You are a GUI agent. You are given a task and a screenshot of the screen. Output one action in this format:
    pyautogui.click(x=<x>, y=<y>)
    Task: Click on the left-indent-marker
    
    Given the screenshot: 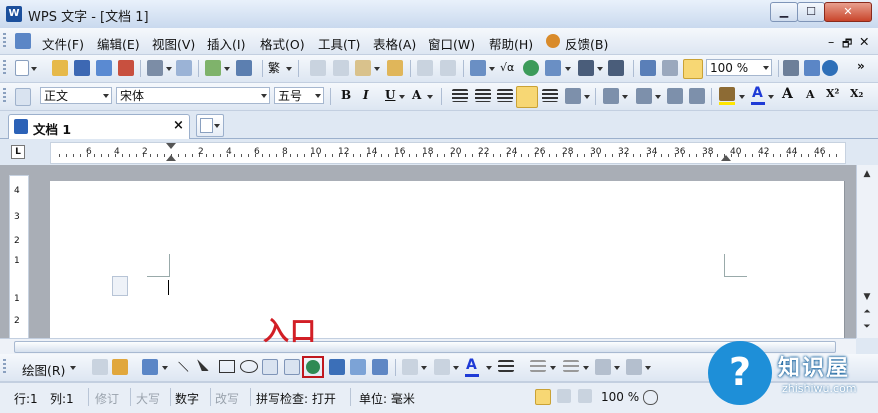 What is the action you would take?
    pyautogui.click(x=171, y=146)
    